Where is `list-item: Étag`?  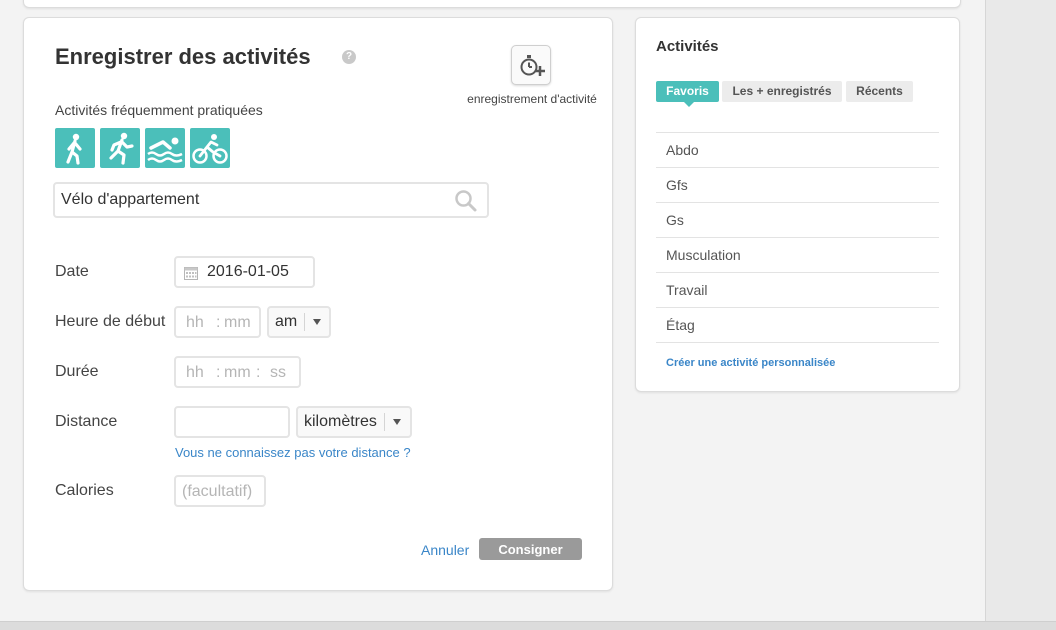 list-item: Étag is located at coordinates (797, 325).